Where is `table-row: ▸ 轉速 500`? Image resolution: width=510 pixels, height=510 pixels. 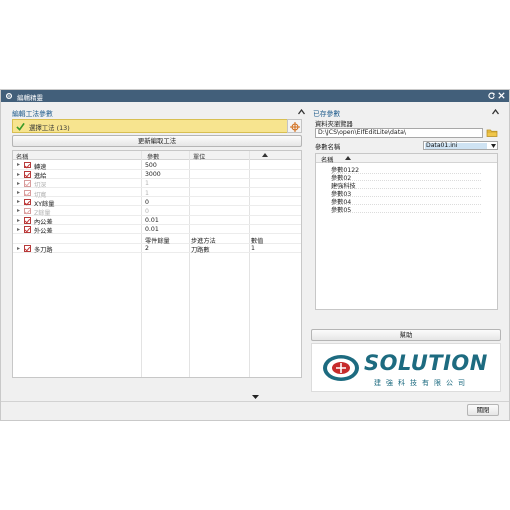 table-row: ▸ 轉速 500 is located at coordinates (157, 165).